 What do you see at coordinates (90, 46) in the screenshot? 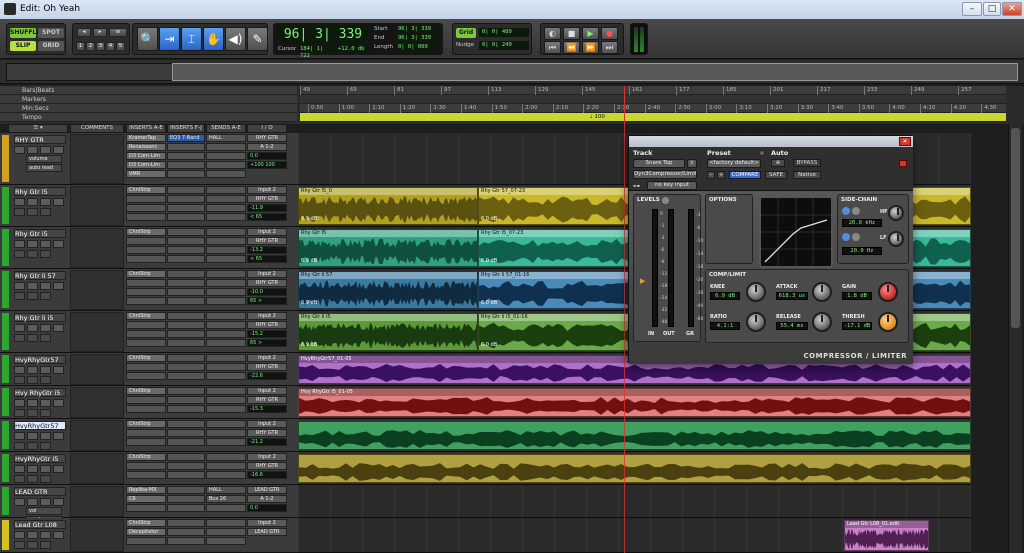
I see `zoom-preset-2: 2` at bounding box center [90, 46].